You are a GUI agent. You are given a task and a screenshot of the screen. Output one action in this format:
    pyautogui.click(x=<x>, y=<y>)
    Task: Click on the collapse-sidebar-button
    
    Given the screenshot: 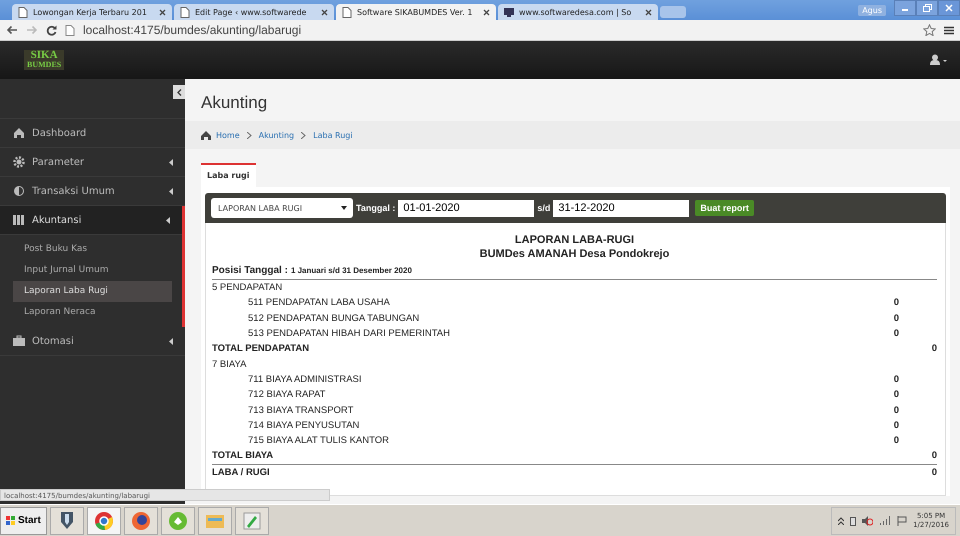 What is the action you would take?
    pyautogui.click(x=179, y=92)
    